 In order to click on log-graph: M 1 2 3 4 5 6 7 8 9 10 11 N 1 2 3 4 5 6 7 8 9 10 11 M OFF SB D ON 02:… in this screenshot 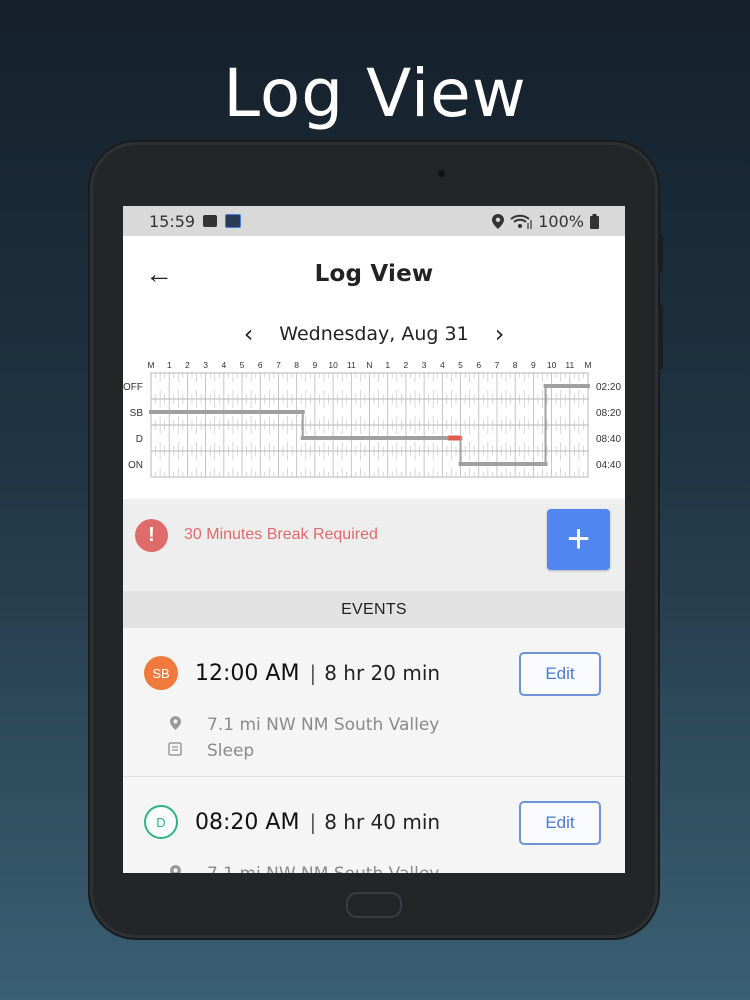, I will do `click(374, 427)`.